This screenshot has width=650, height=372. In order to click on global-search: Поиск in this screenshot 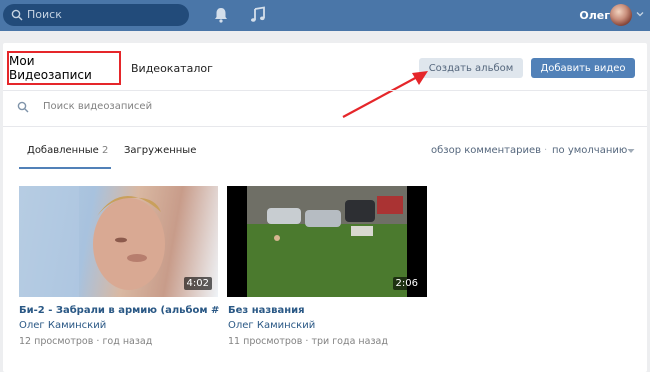, I will do `click(96, 15)`.